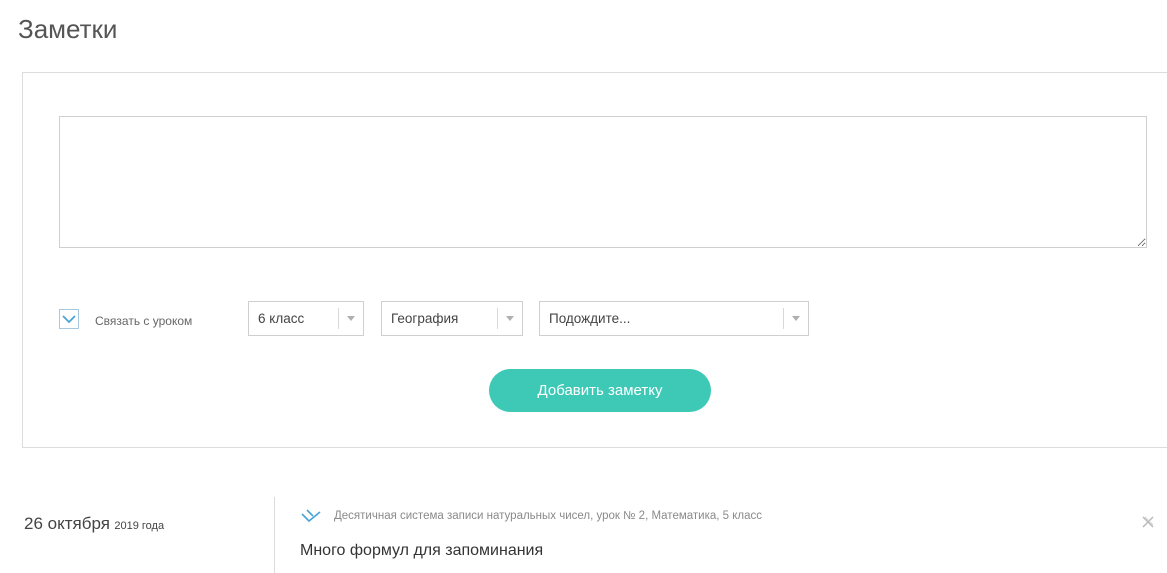  I want to click on class-select-value: 6 класс, so click(281, 318).